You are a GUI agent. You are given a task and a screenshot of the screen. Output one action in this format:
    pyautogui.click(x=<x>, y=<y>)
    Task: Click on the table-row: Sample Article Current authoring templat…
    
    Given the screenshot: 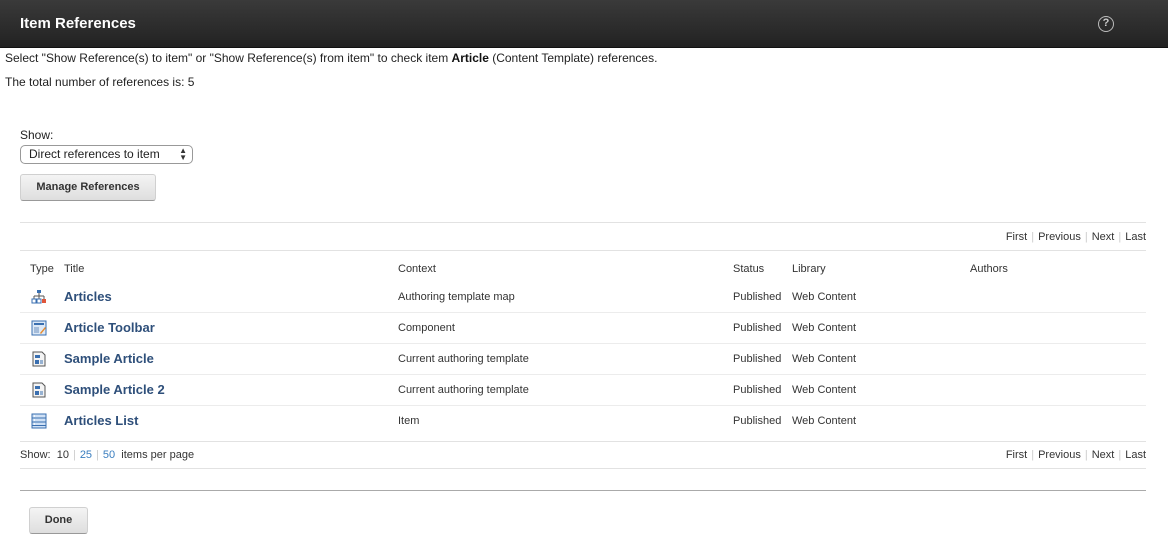 What is the action you would take?
    pyautogui.click(x=583, y=359)
    